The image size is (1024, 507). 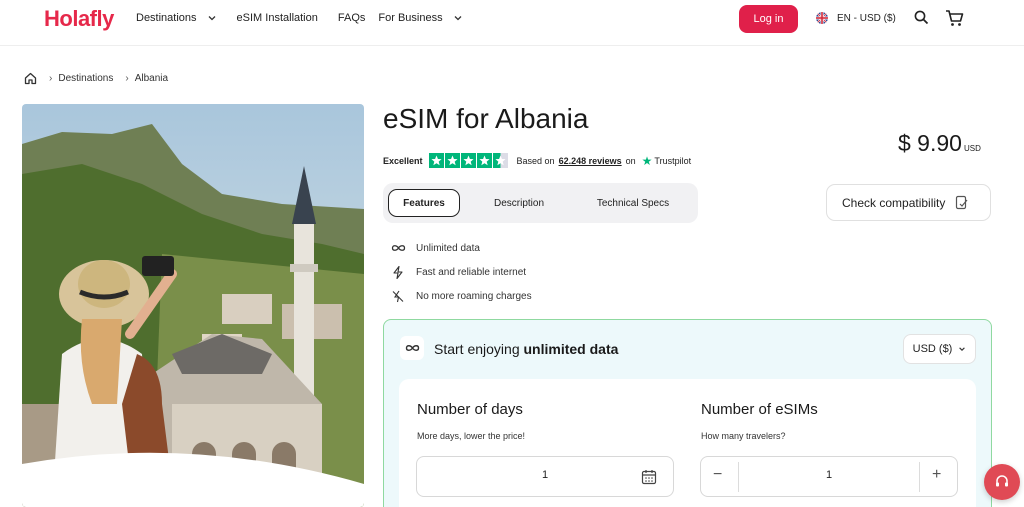 What do you see at coordinates (932, 349) in the screenshot?
I see `currency-label: USD ($)` at bounding box center [932, 349].